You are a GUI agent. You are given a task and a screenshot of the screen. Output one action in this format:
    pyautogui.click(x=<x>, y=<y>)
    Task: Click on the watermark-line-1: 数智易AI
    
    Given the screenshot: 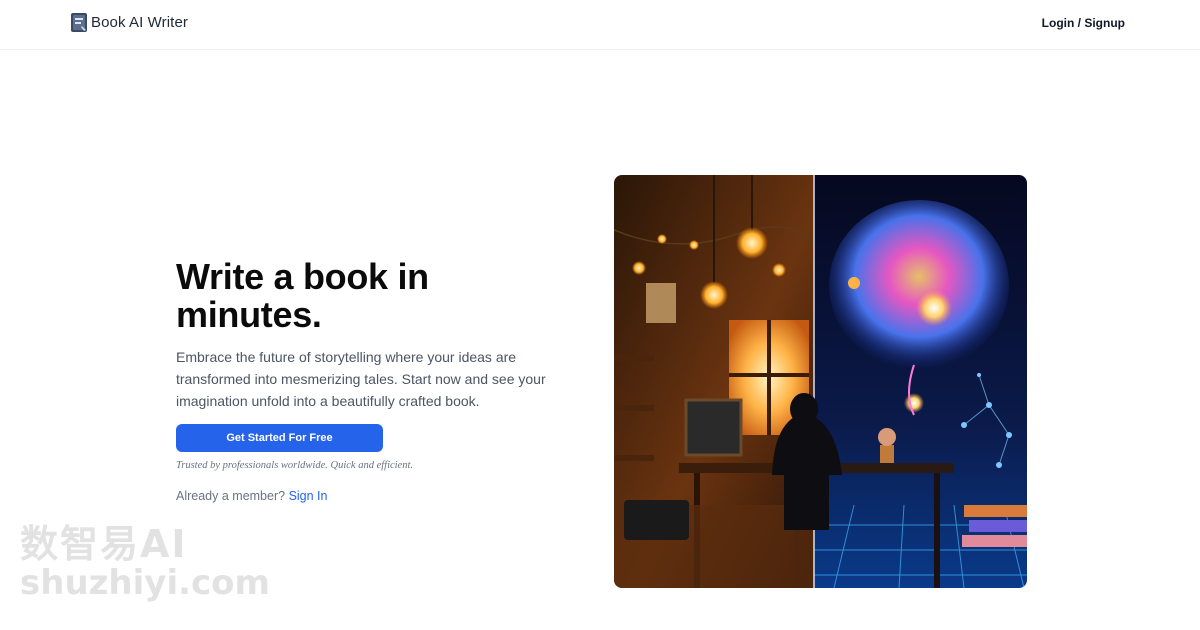 What is the action you would take?
    pyautogui.click(x=104, y=544)
    